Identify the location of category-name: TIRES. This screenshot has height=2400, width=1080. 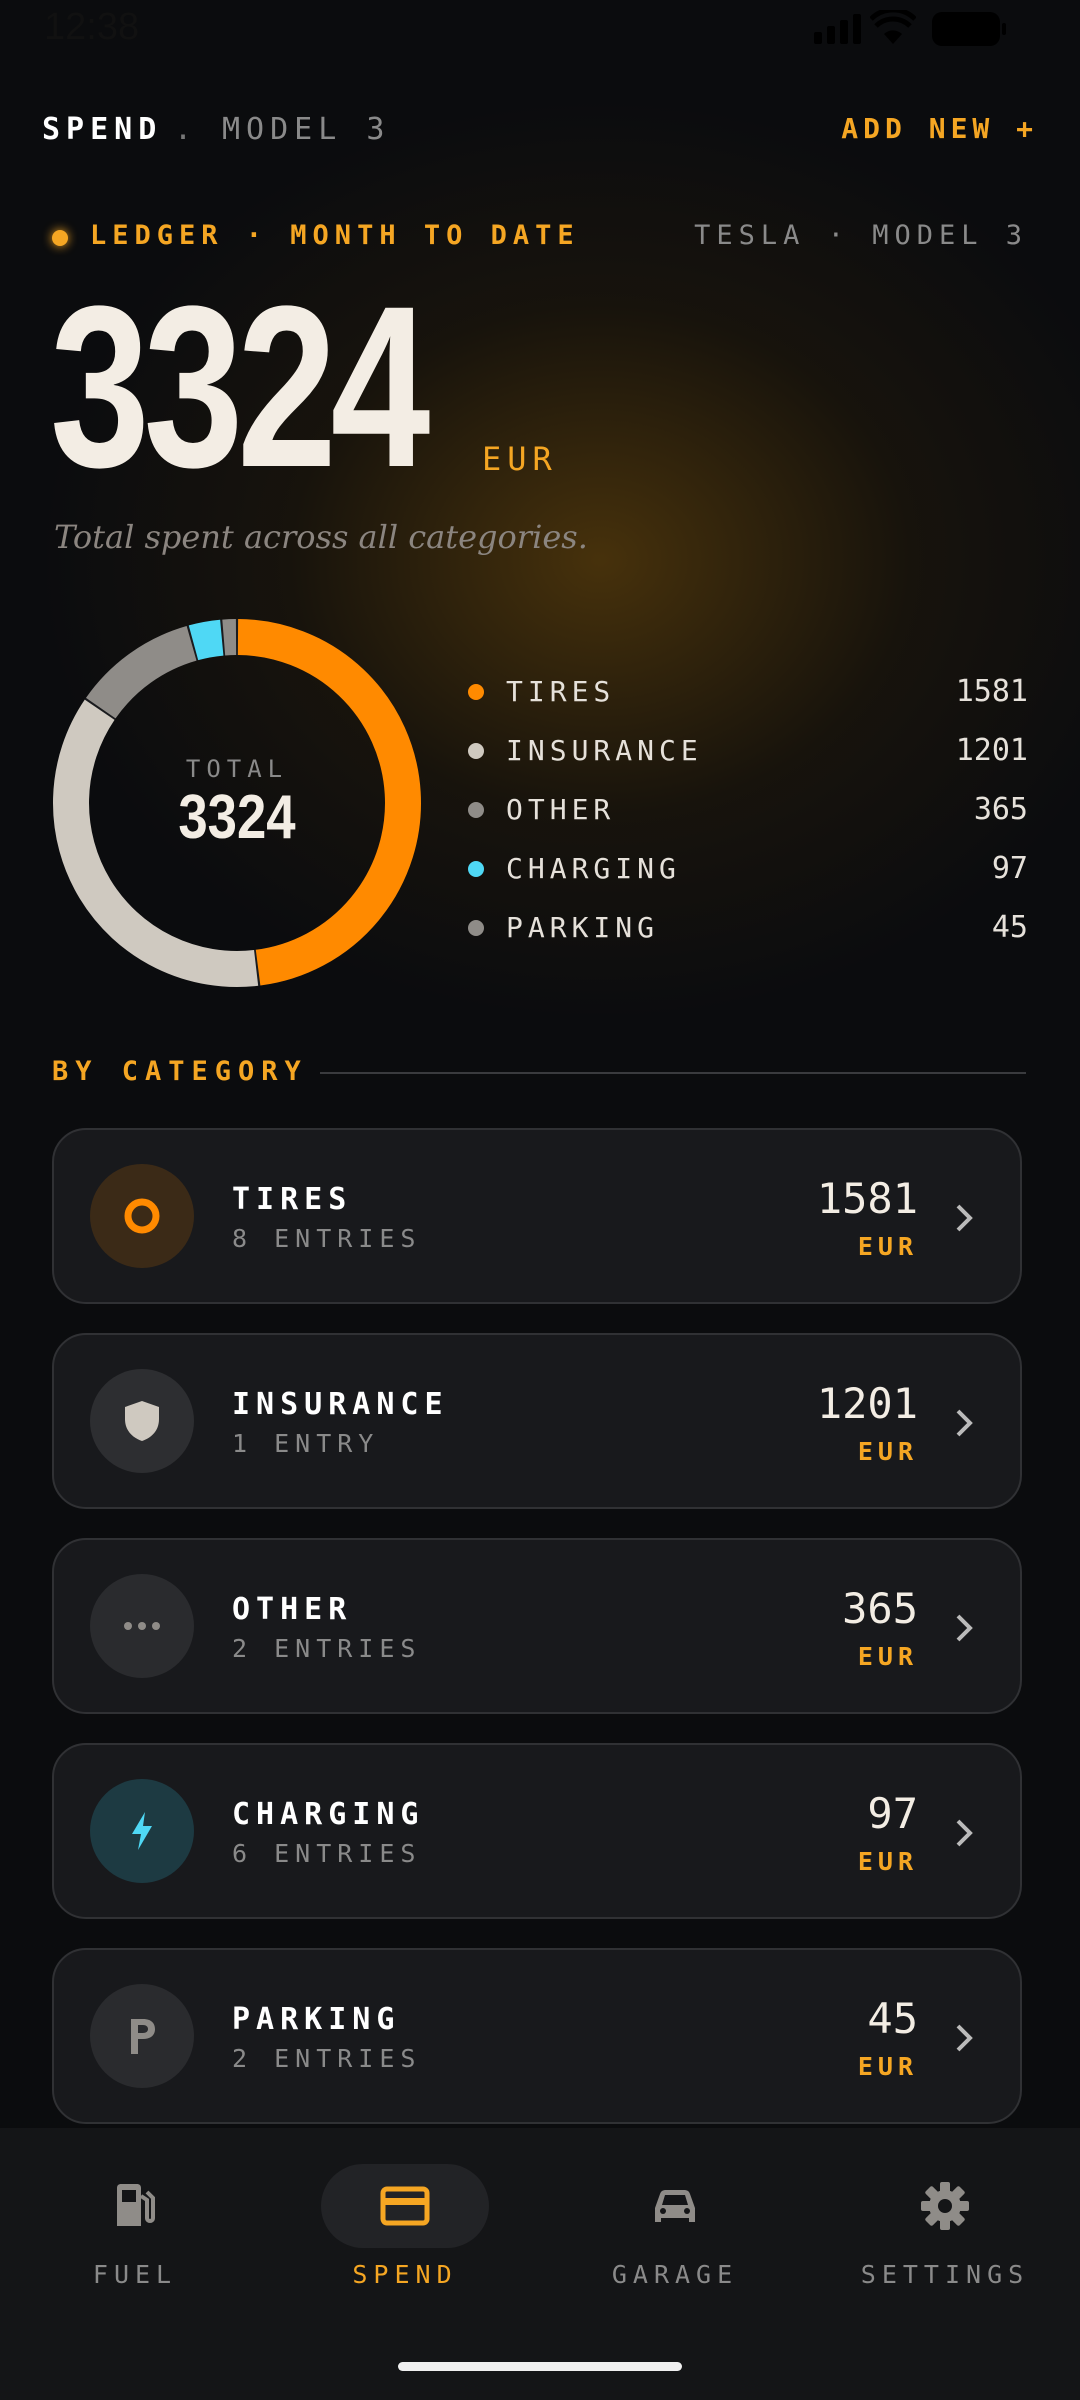
(292, 1199).